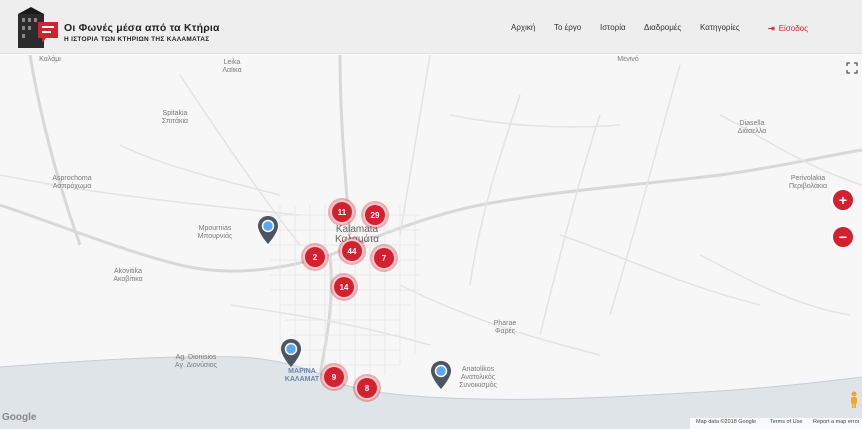  What do you see at coordinates (613, 27) in the screenshot?
I see `nav-history: Ιστορία` at bounding box center [613, 27].